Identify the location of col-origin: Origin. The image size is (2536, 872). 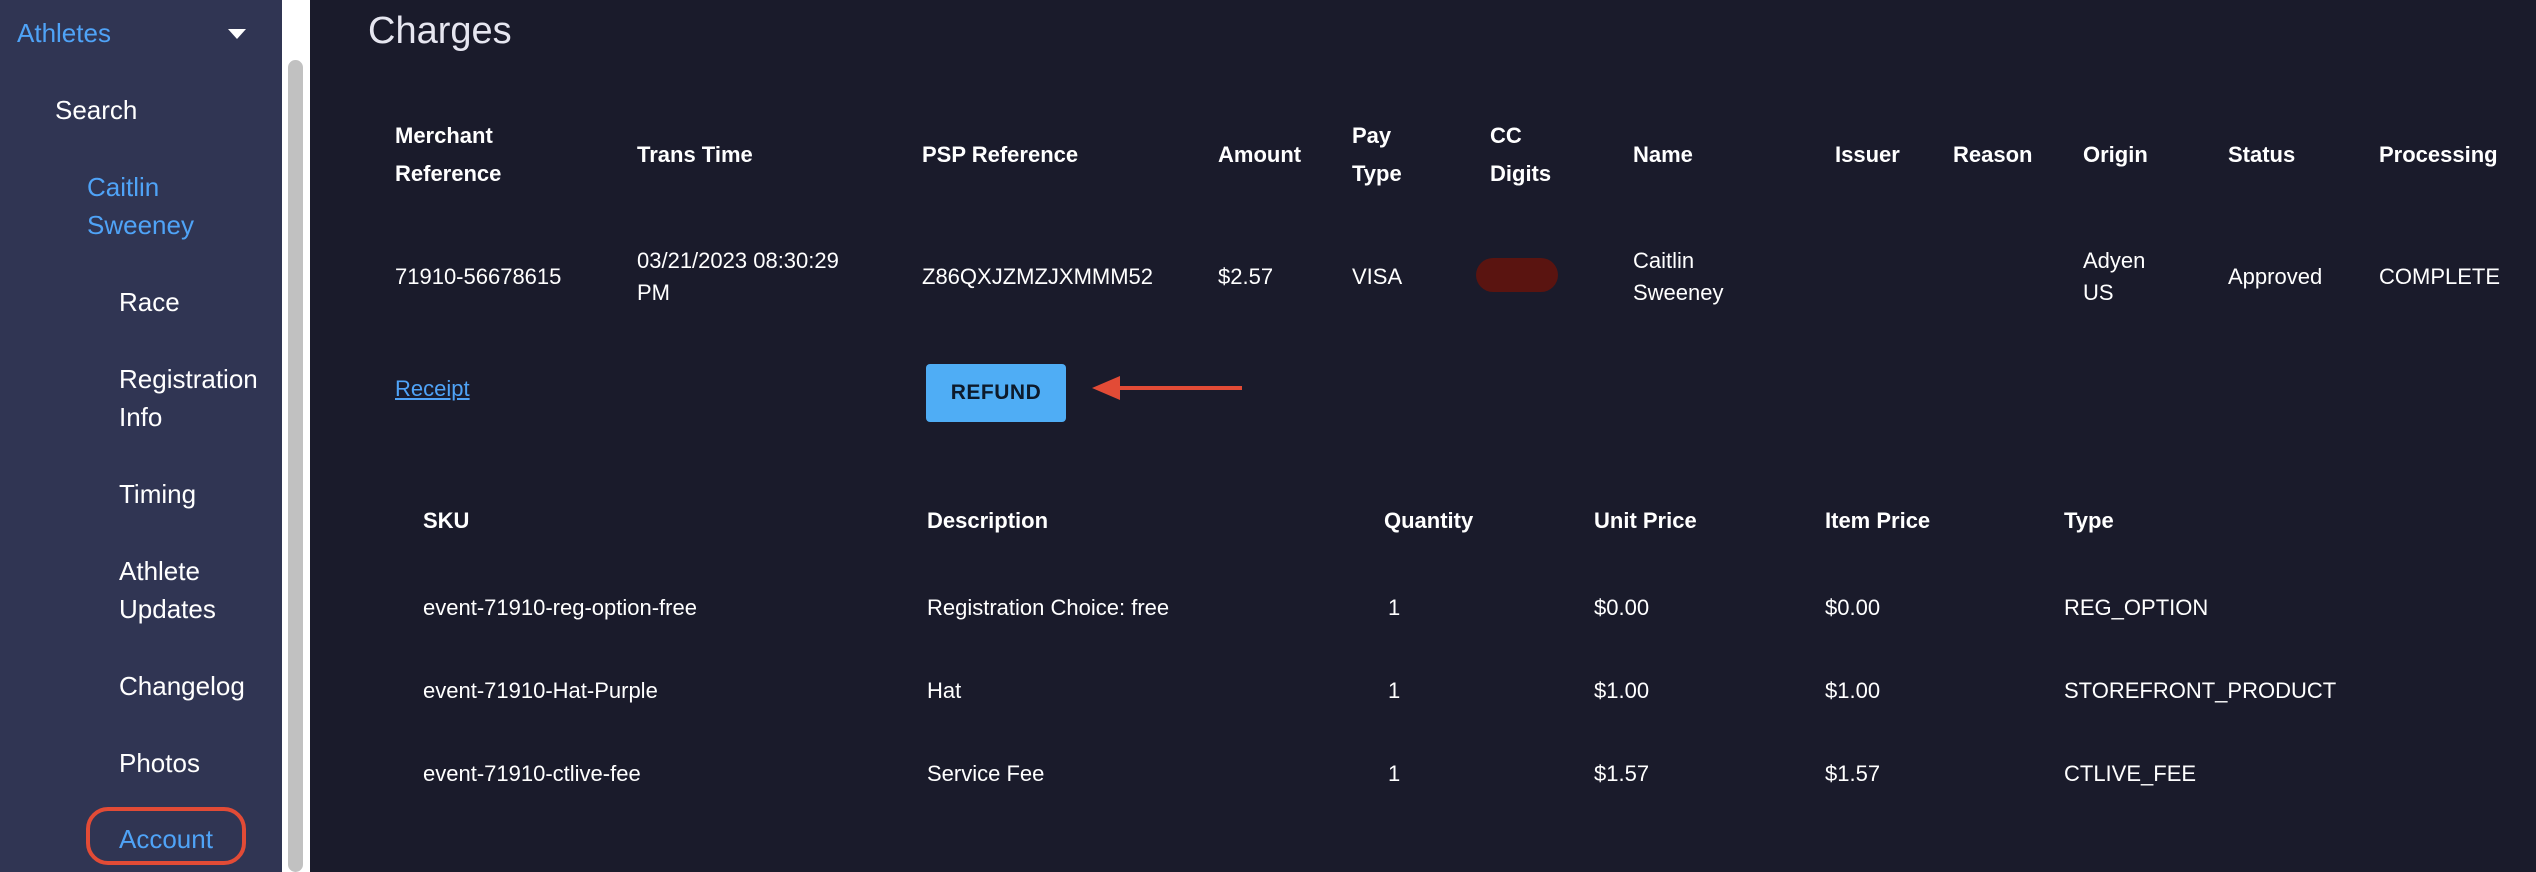
(2115, 154).